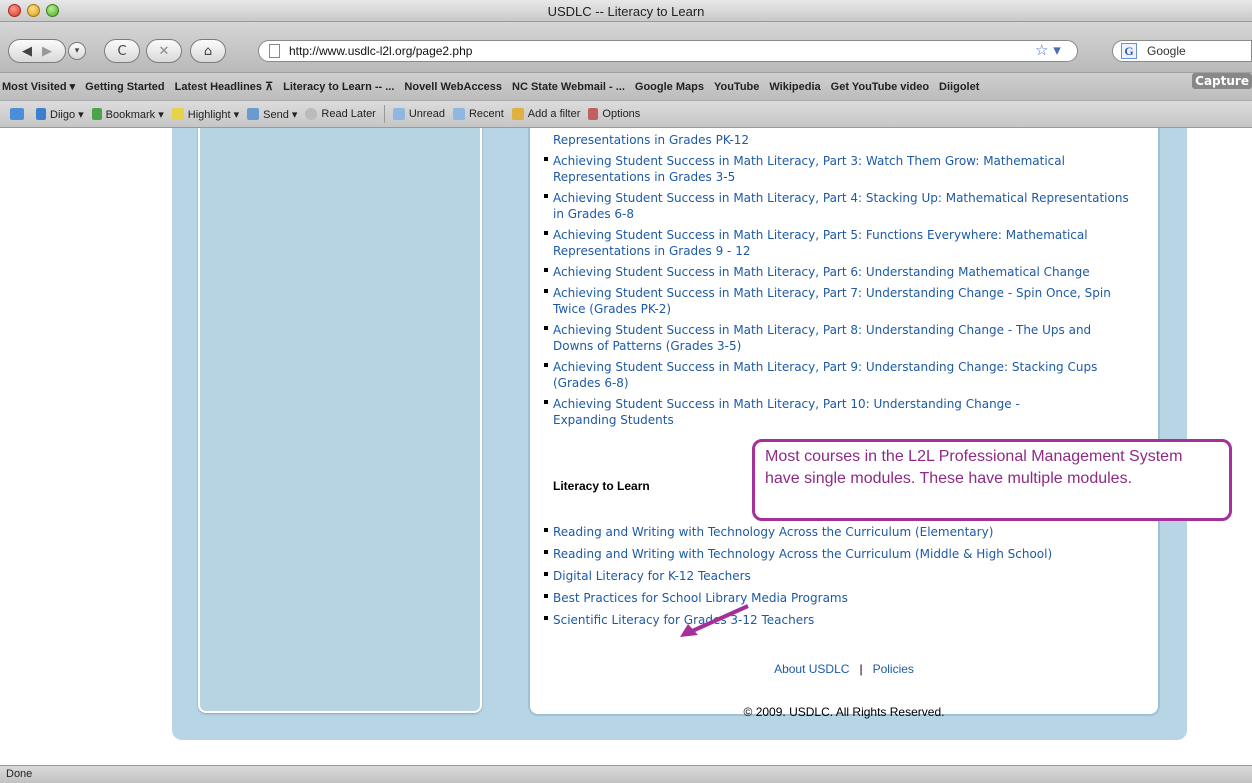 The image size is (1252, 783). I want to click on reload-button: C, so click(122, 51).